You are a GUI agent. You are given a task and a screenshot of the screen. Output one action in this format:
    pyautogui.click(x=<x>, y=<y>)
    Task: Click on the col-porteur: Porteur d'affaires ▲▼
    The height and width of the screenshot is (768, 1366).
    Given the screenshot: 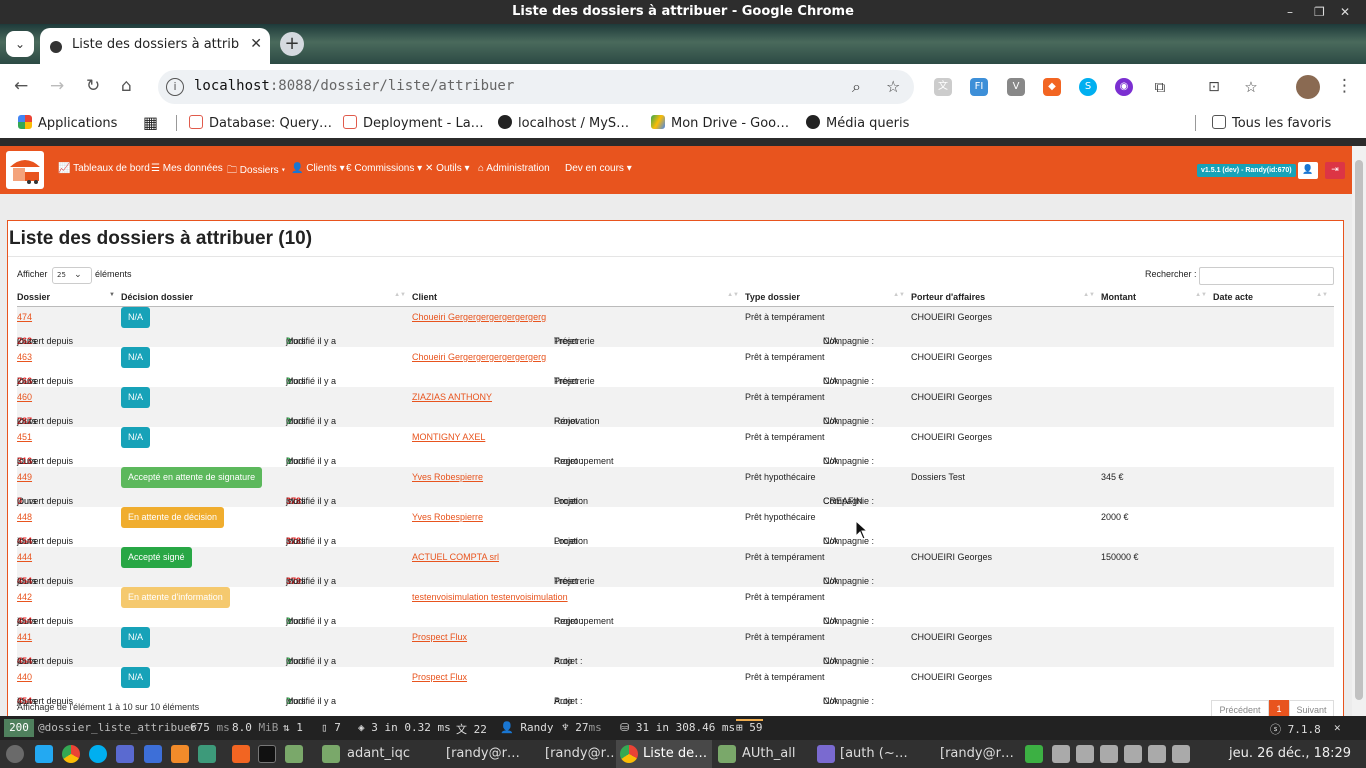 What is the action you would take?
    pyautogui.click(x=1006, y=298)
    